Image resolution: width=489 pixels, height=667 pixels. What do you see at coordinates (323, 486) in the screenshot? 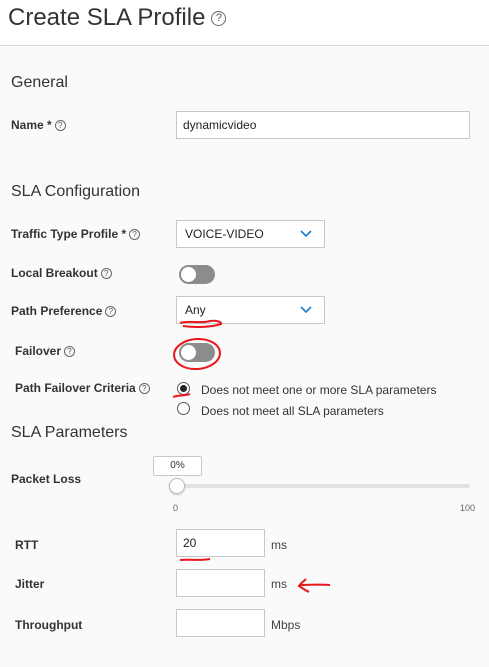
I see `packet-loss-slider-track` at bounding box center [323, 486].